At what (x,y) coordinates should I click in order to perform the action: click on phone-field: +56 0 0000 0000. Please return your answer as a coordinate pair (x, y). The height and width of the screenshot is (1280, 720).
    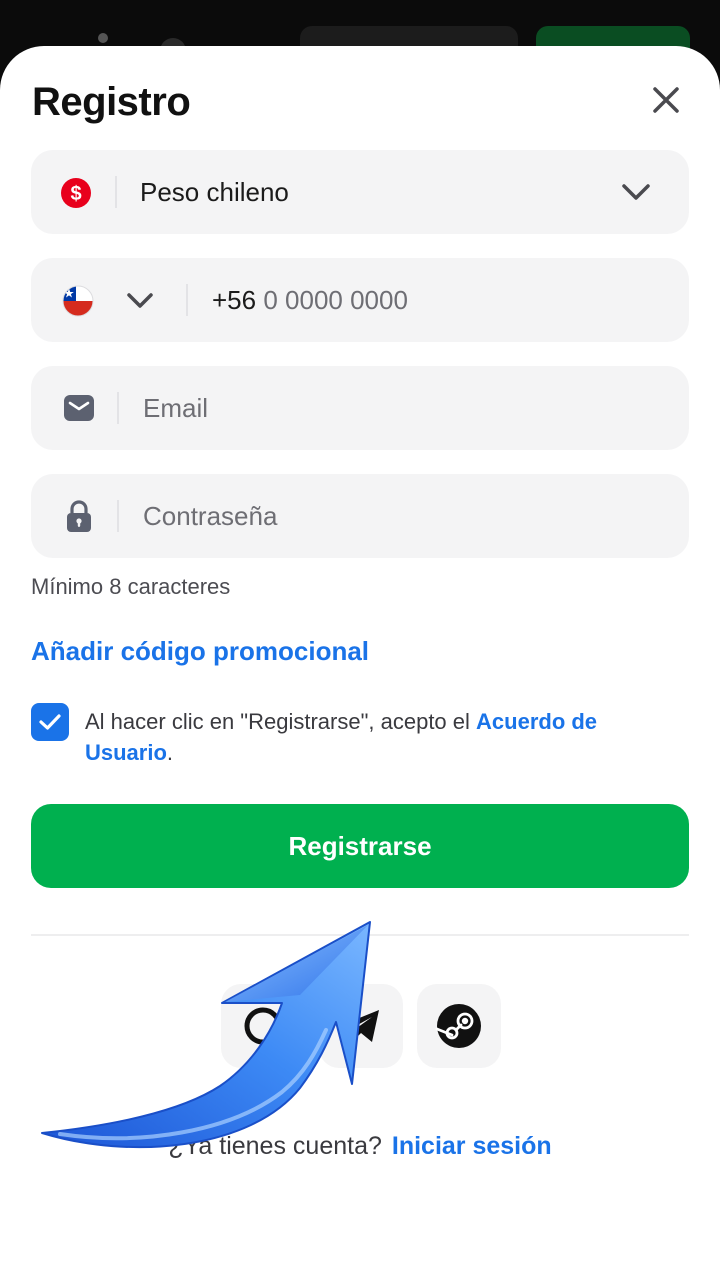
    Looking at the image, I should click on (360, 300).